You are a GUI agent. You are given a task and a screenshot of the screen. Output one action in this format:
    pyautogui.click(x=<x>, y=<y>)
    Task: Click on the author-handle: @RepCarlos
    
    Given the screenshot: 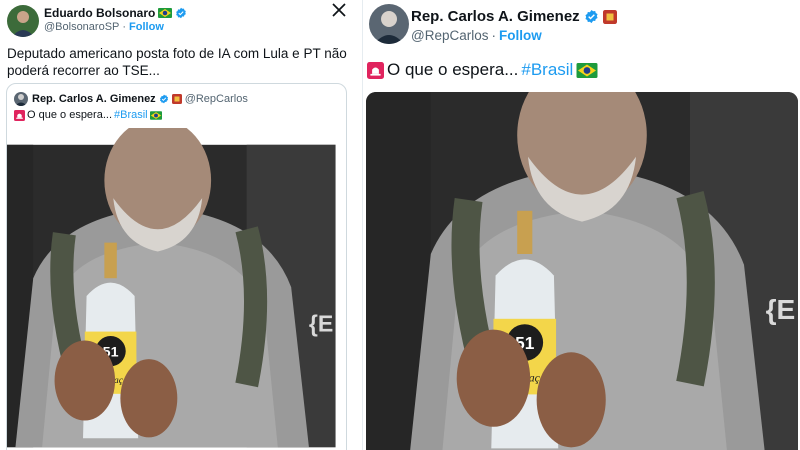 What is the action you would take?
    pyautogui.click(x=449, y=35)
    